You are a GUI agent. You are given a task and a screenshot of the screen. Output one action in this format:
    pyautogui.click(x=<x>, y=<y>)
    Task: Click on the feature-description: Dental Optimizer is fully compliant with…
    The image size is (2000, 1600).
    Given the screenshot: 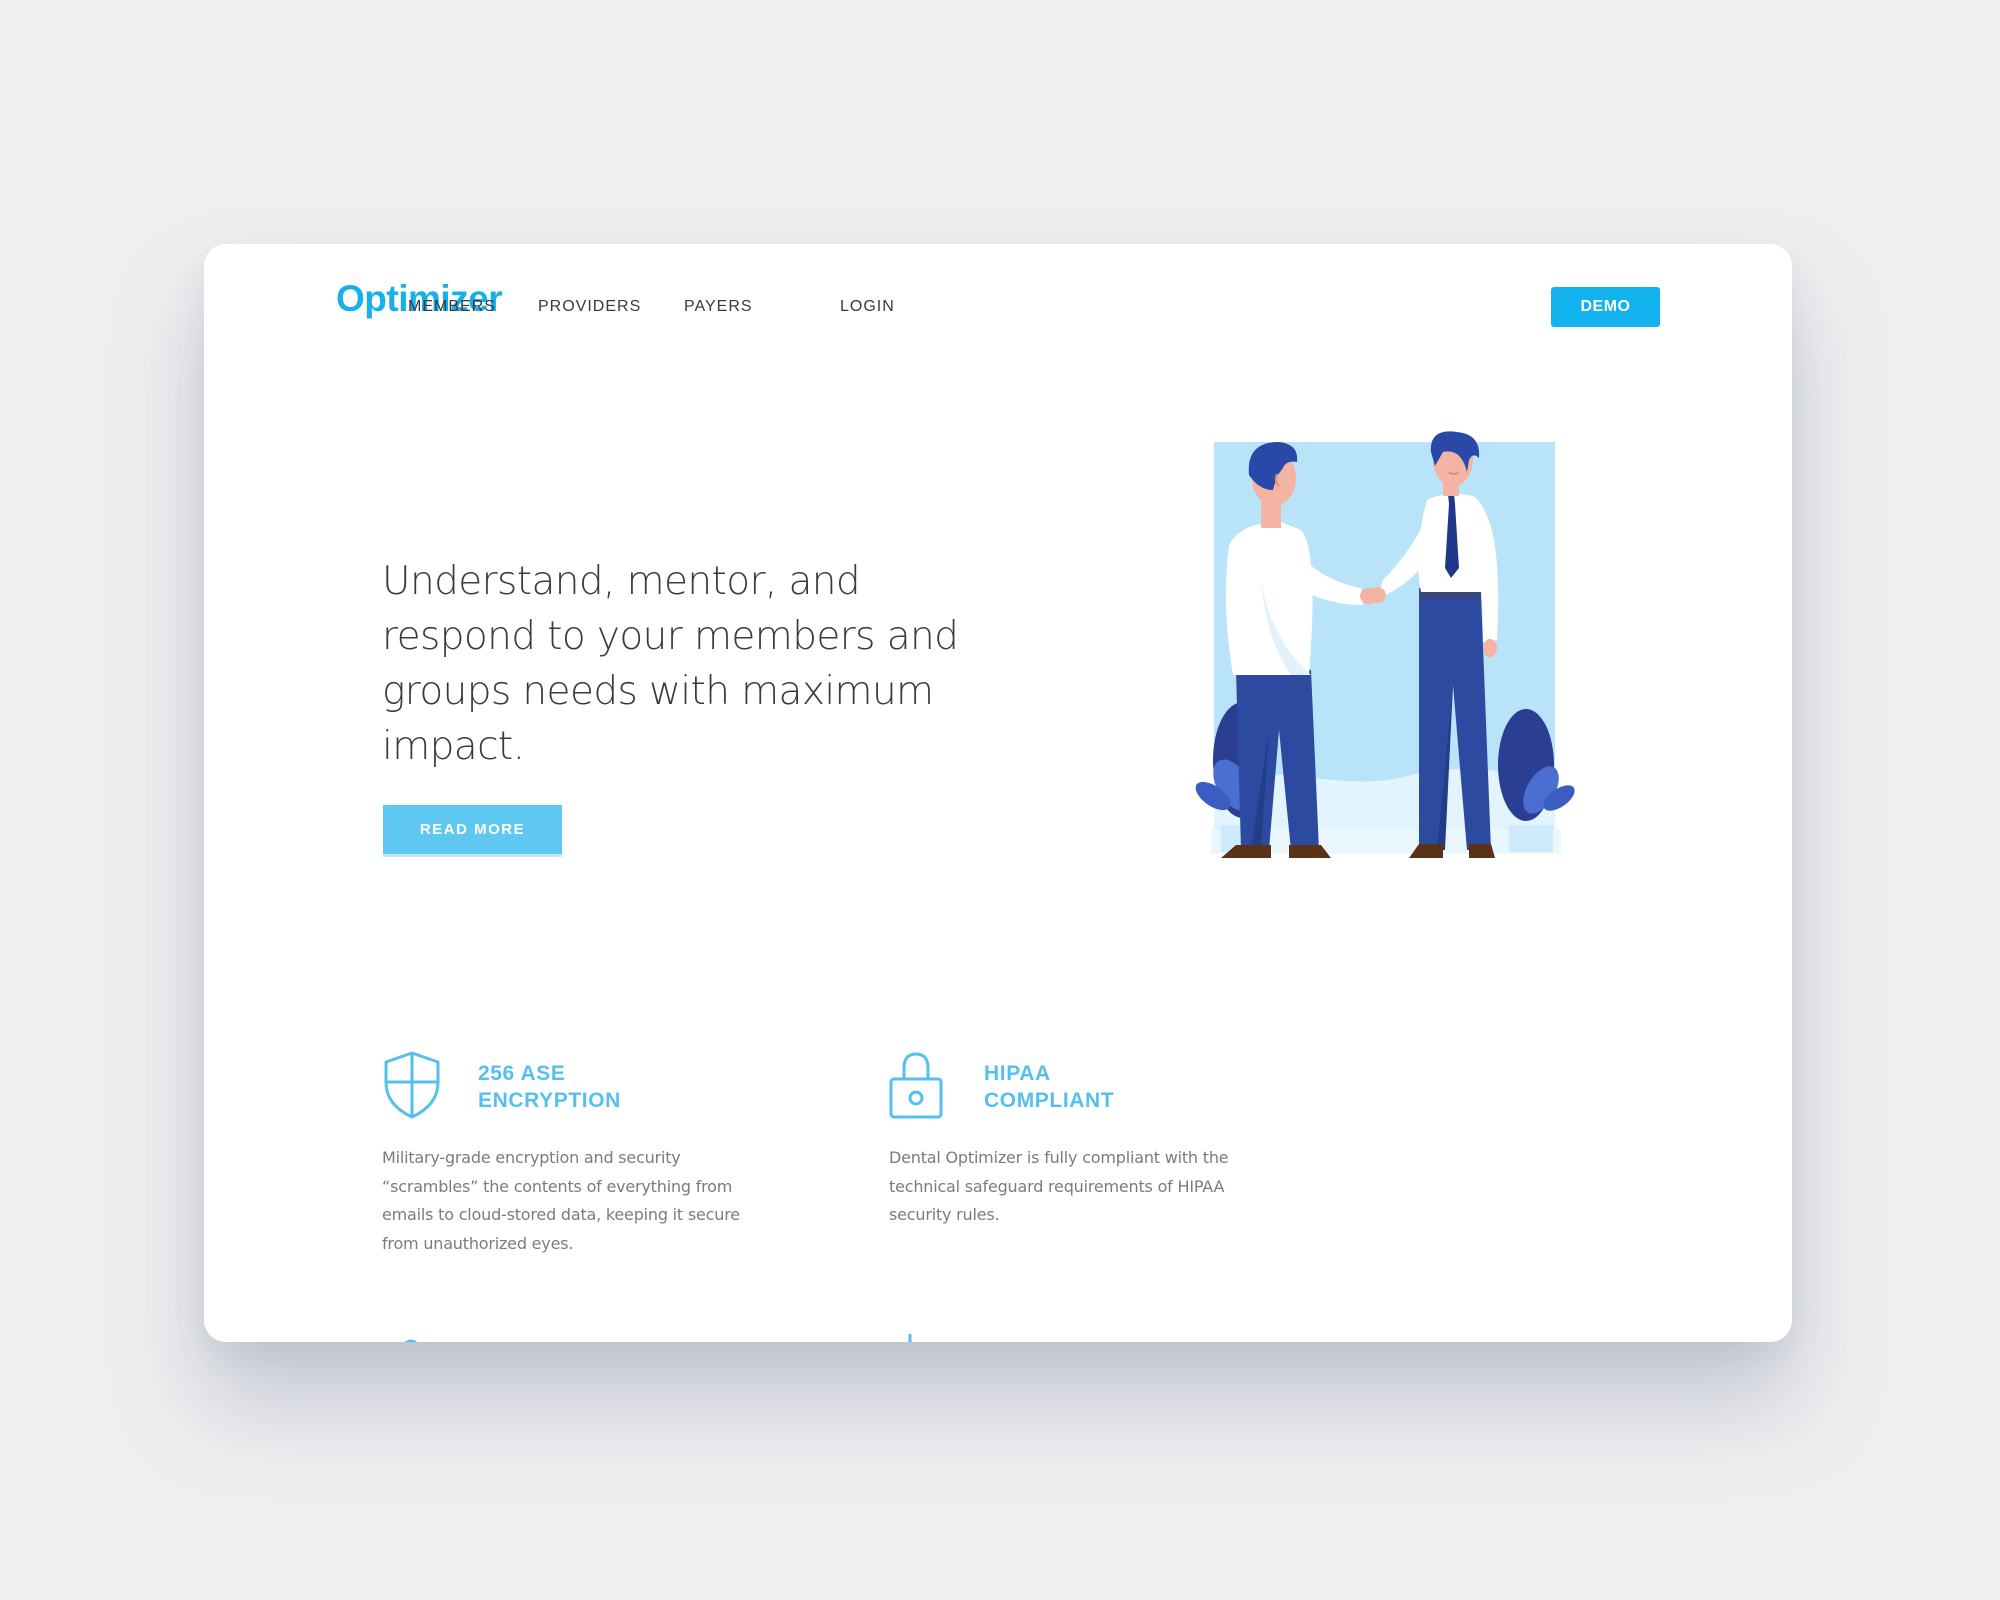 What is the action you would take?
    pyautogui.click(x=1059, y=1186)
    